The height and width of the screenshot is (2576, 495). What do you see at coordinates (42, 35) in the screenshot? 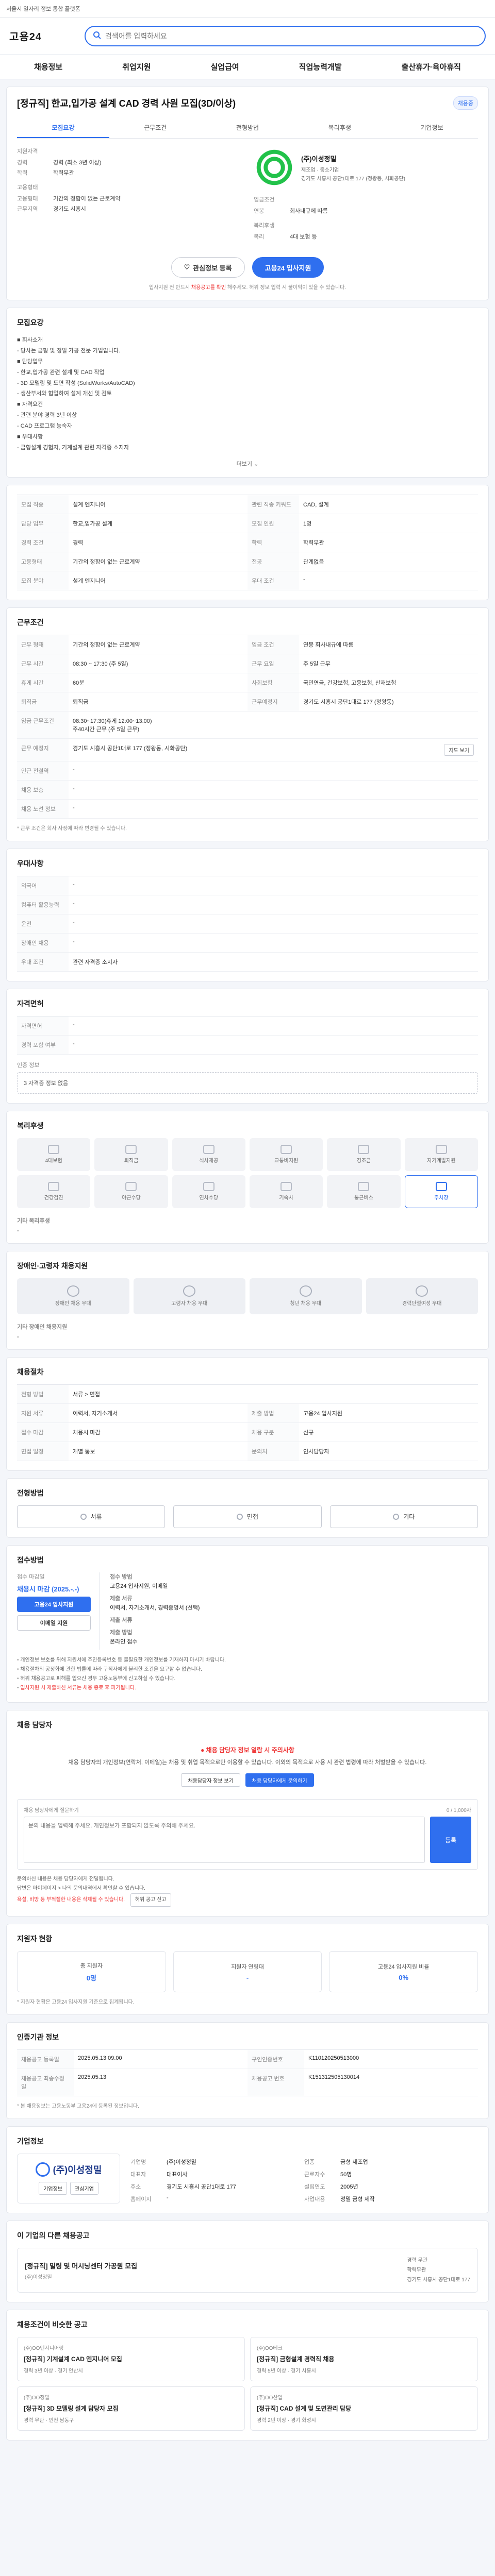
I see `site-logo: 고용24` at bounding box center [42, 35].